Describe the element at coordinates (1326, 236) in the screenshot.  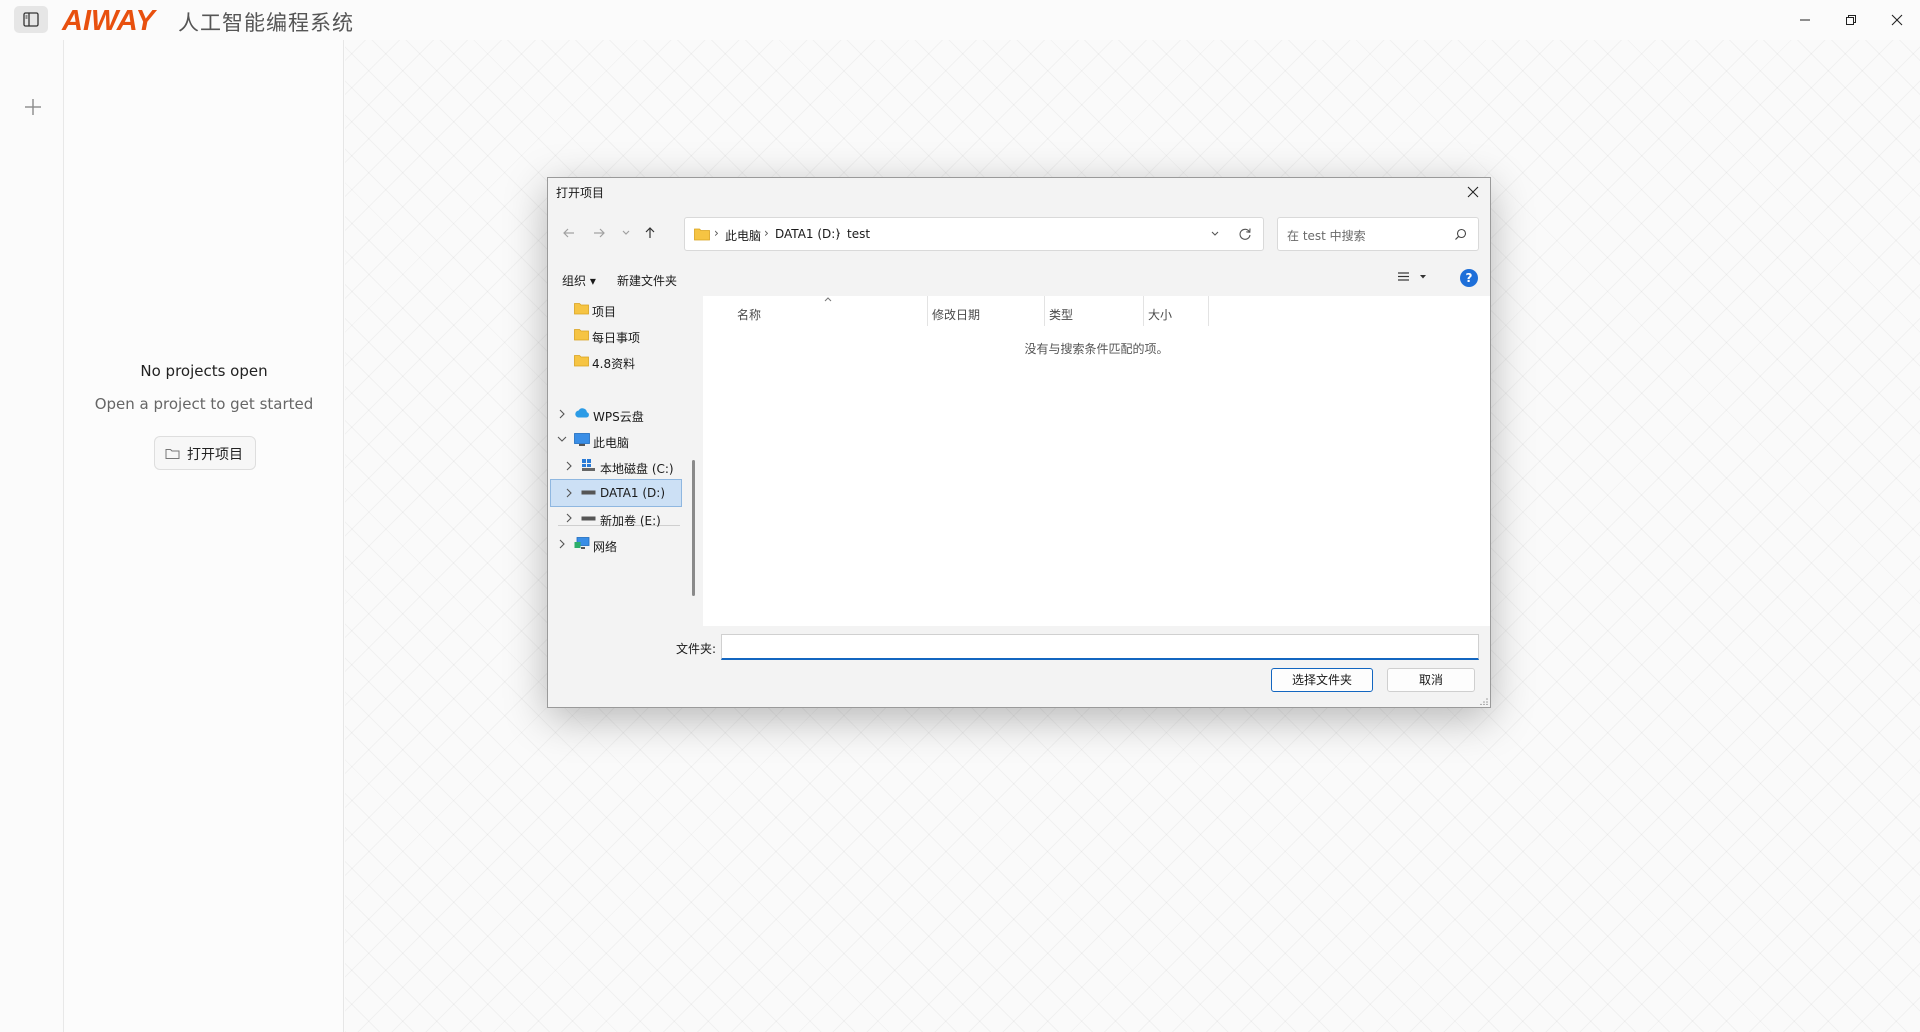
I see `search-placeholder: 在 test 中搜索` at that location.